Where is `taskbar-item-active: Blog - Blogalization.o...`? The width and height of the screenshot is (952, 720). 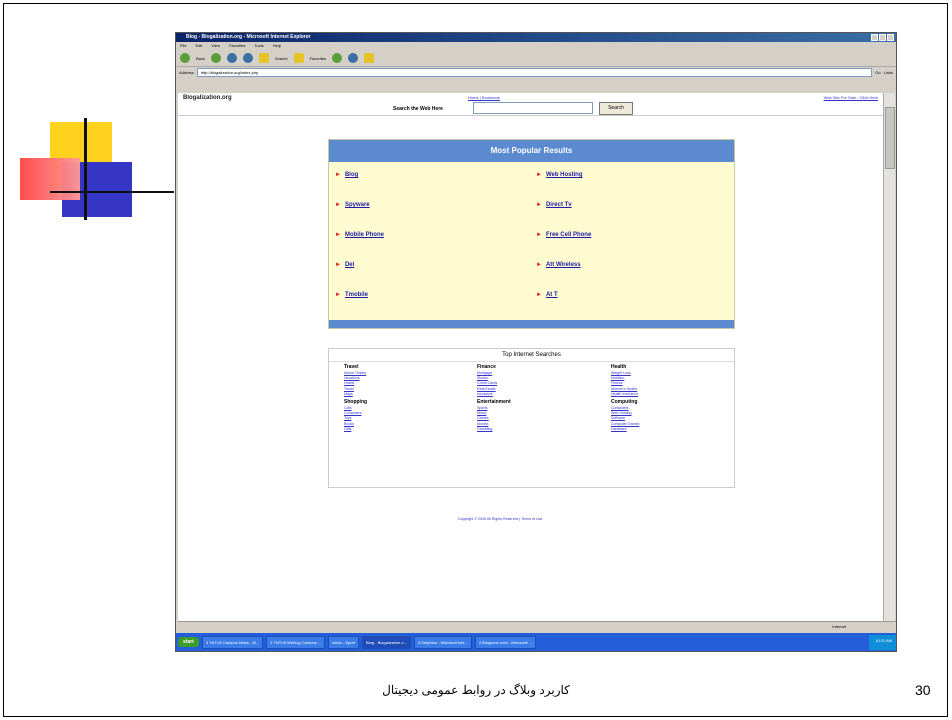
taskbar-item-active: Blog - Blogalization.o... is located at coordinates (386, 642).